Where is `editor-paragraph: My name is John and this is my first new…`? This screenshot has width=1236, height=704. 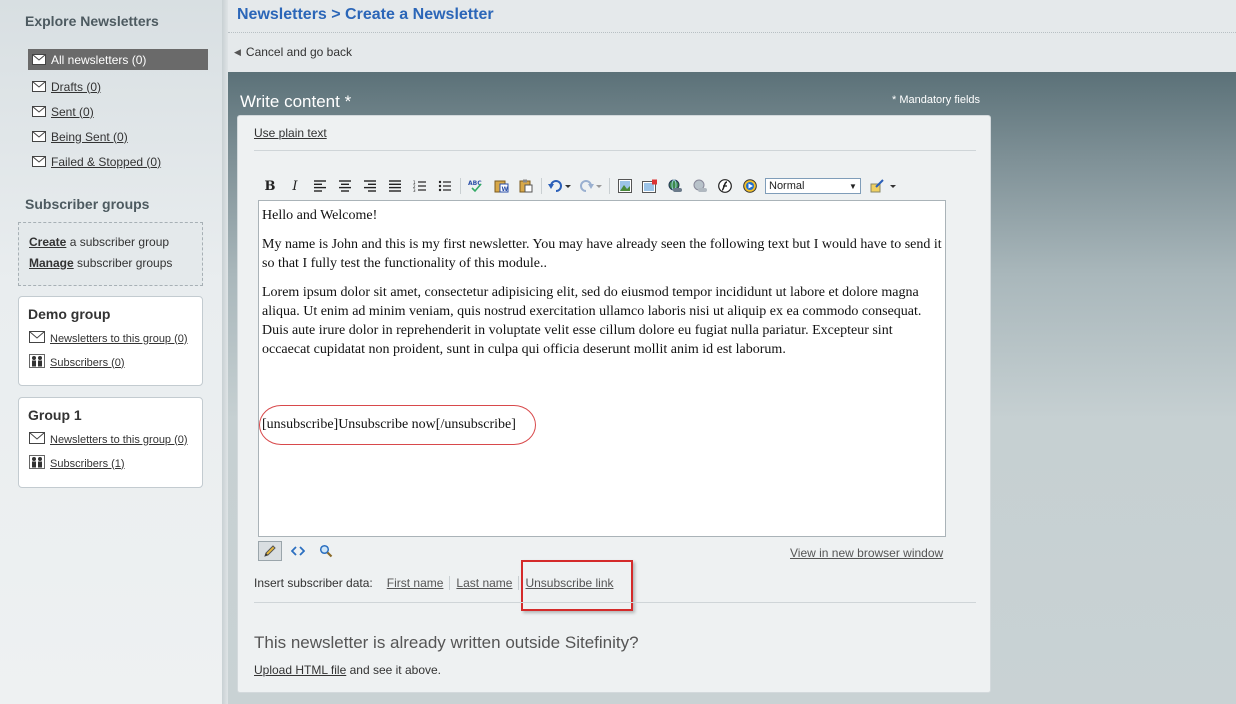 editor-paragraph: My name is John and this is my first new… is located at coordinates (602, 254).